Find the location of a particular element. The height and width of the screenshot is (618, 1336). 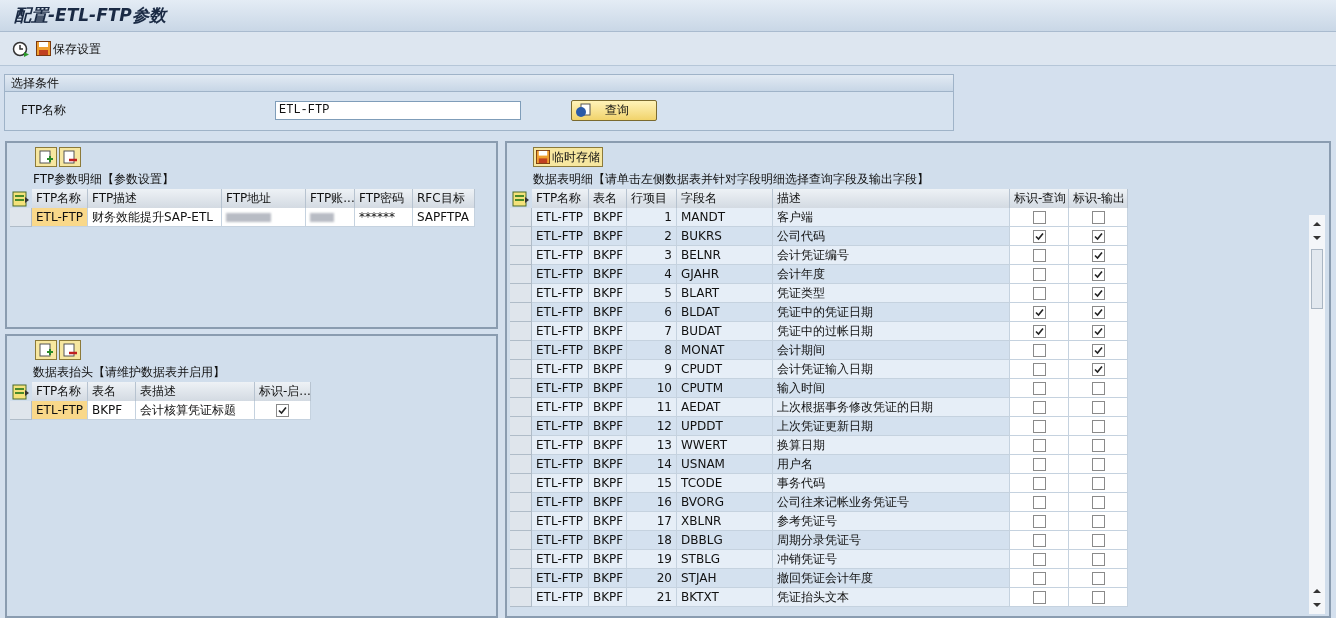

column-header: FTP描述 is located at coordinates (155, 198).